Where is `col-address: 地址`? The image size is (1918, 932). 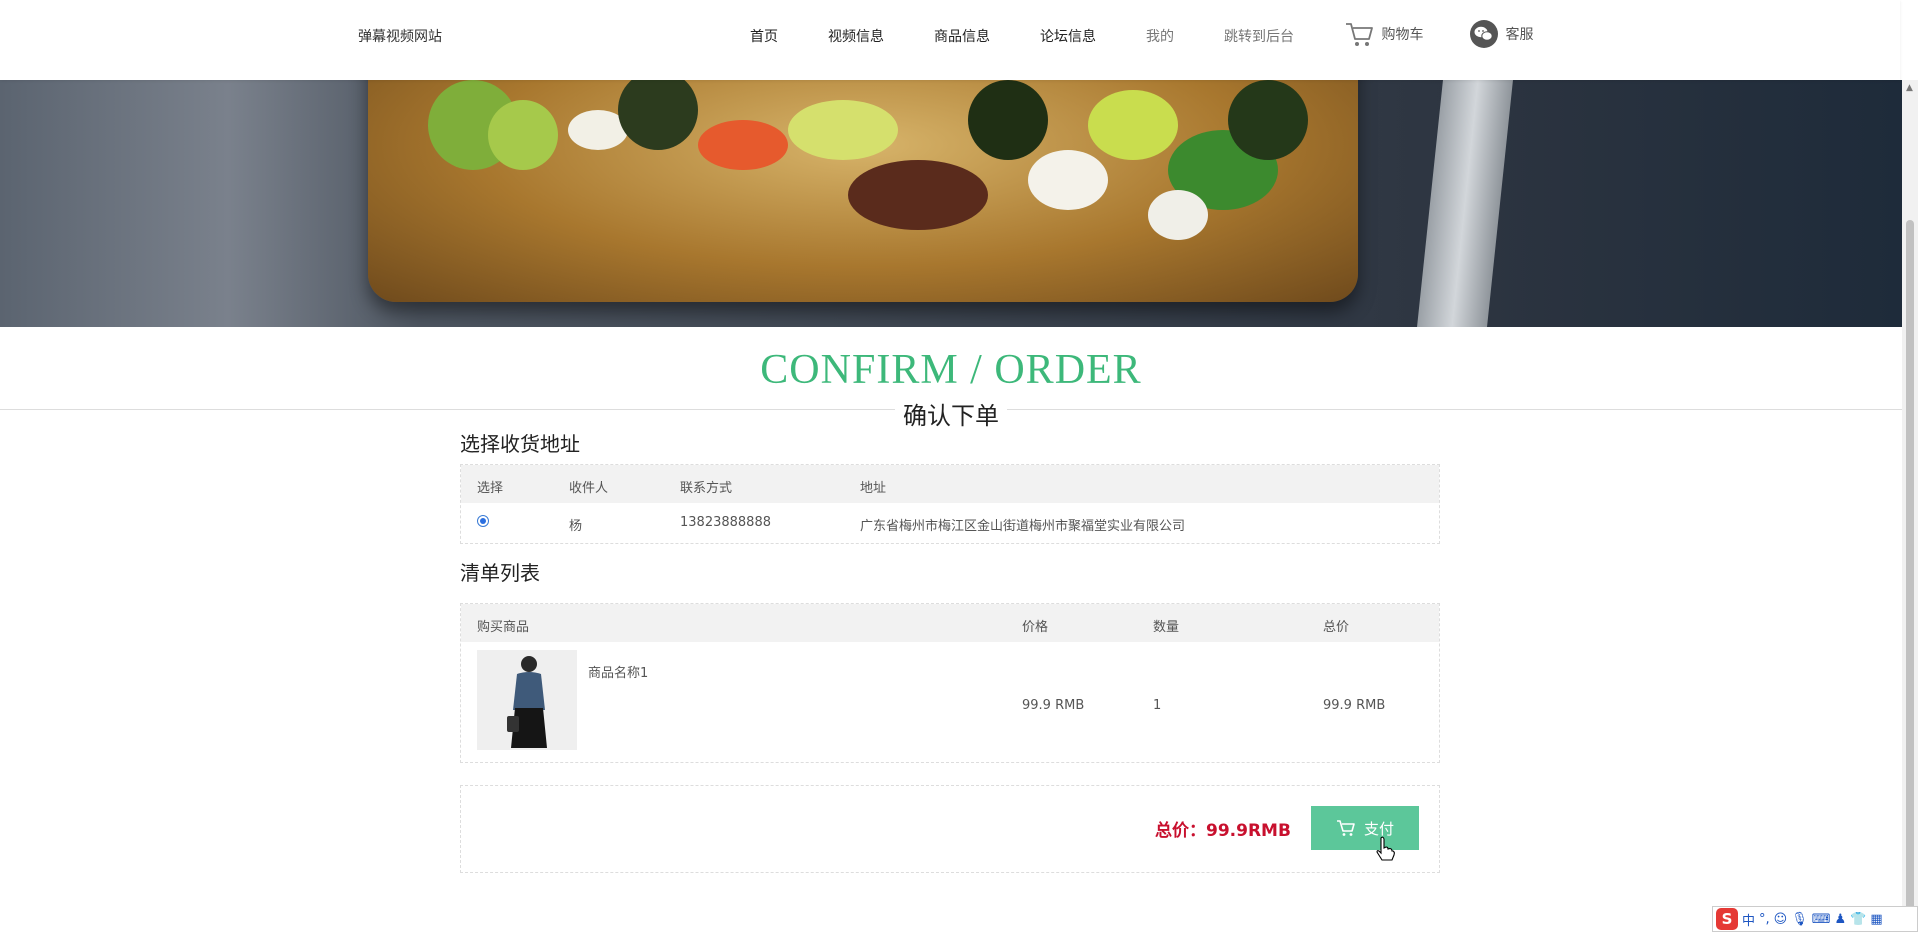 col-address: 地址 is located at coordinates (873, 488).